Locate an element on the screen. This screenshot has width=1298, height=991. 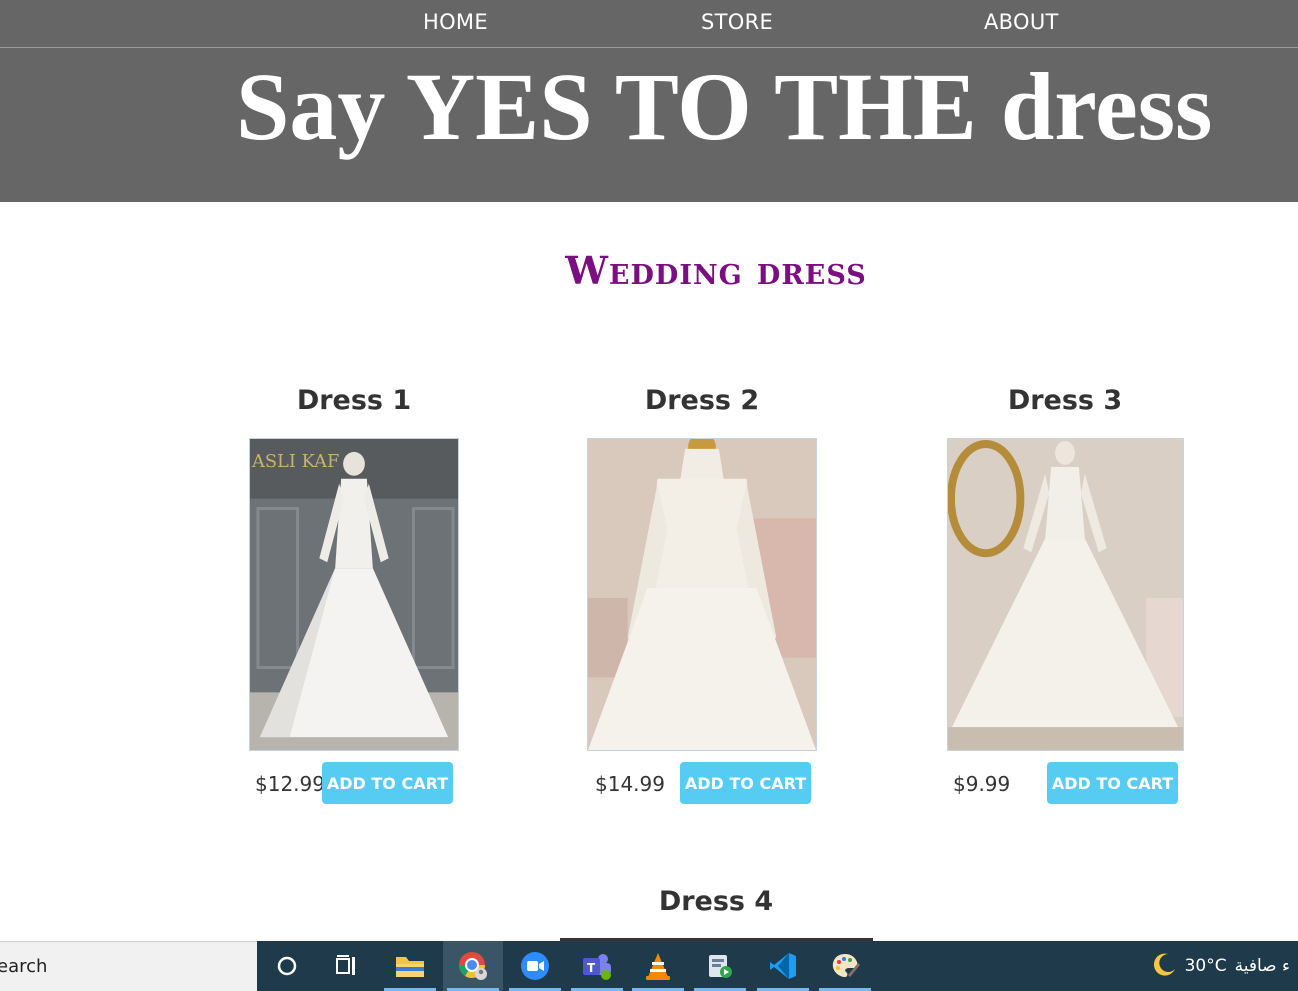
paint-icon is located at coordinates (845, 966).